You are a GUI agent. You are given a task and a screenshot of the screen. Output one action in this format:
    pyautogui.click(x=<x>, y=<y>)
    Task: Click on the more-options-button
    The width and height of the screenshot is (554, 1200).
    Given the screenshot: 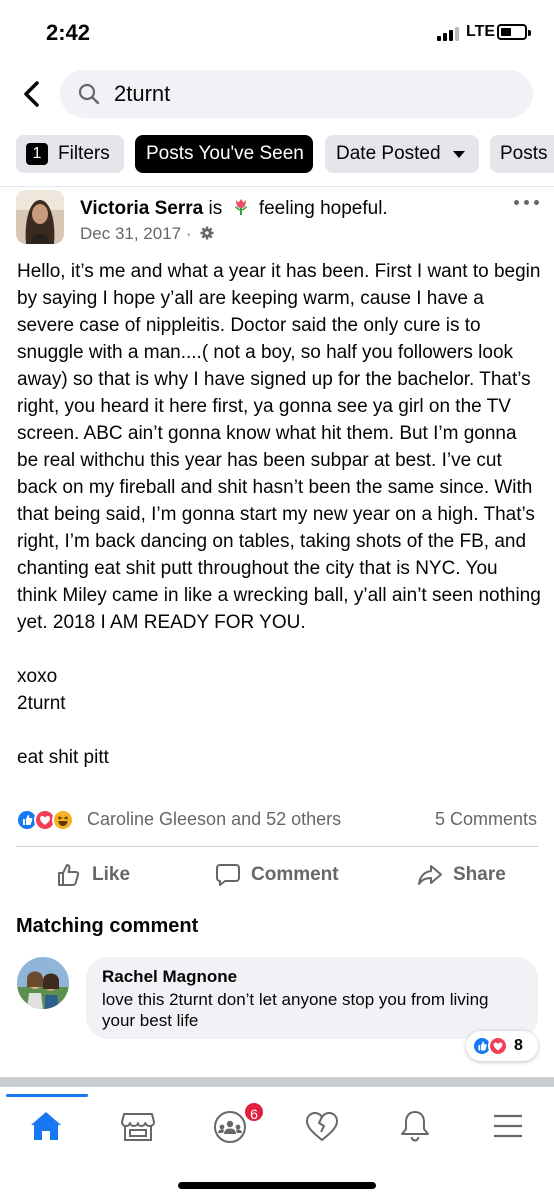 What is the action you would take?
    pyautogui.click(x=527, y=204)
    